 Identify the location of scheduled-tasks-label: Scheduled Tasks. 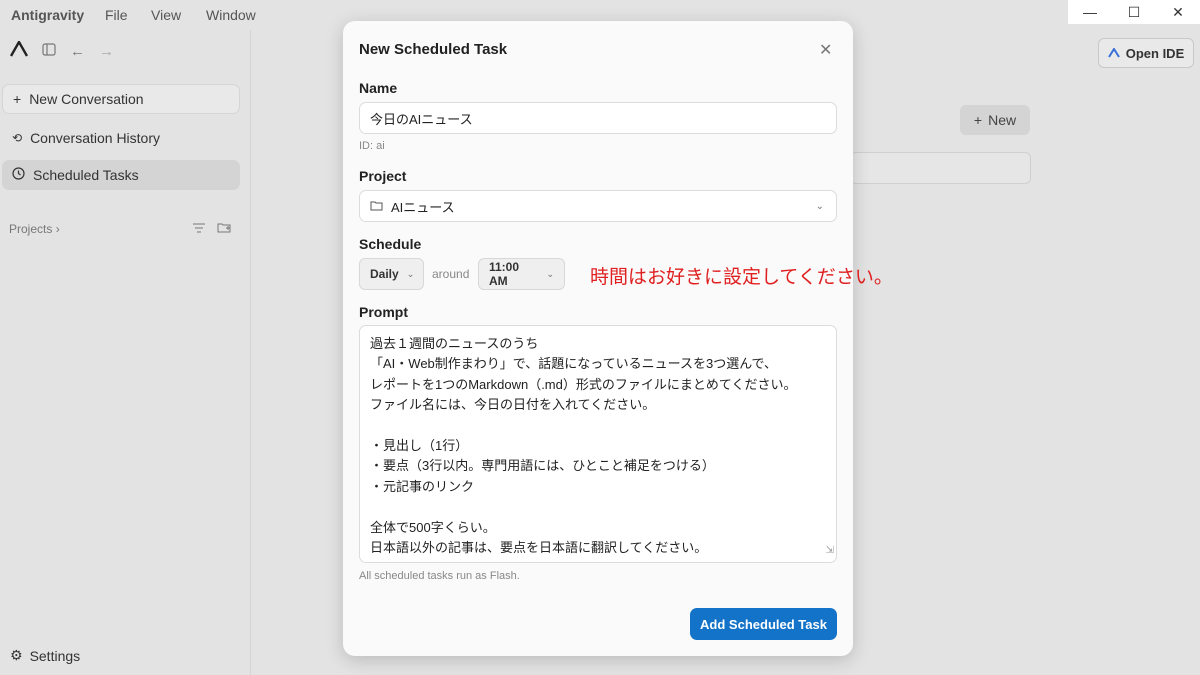
(86, 175).